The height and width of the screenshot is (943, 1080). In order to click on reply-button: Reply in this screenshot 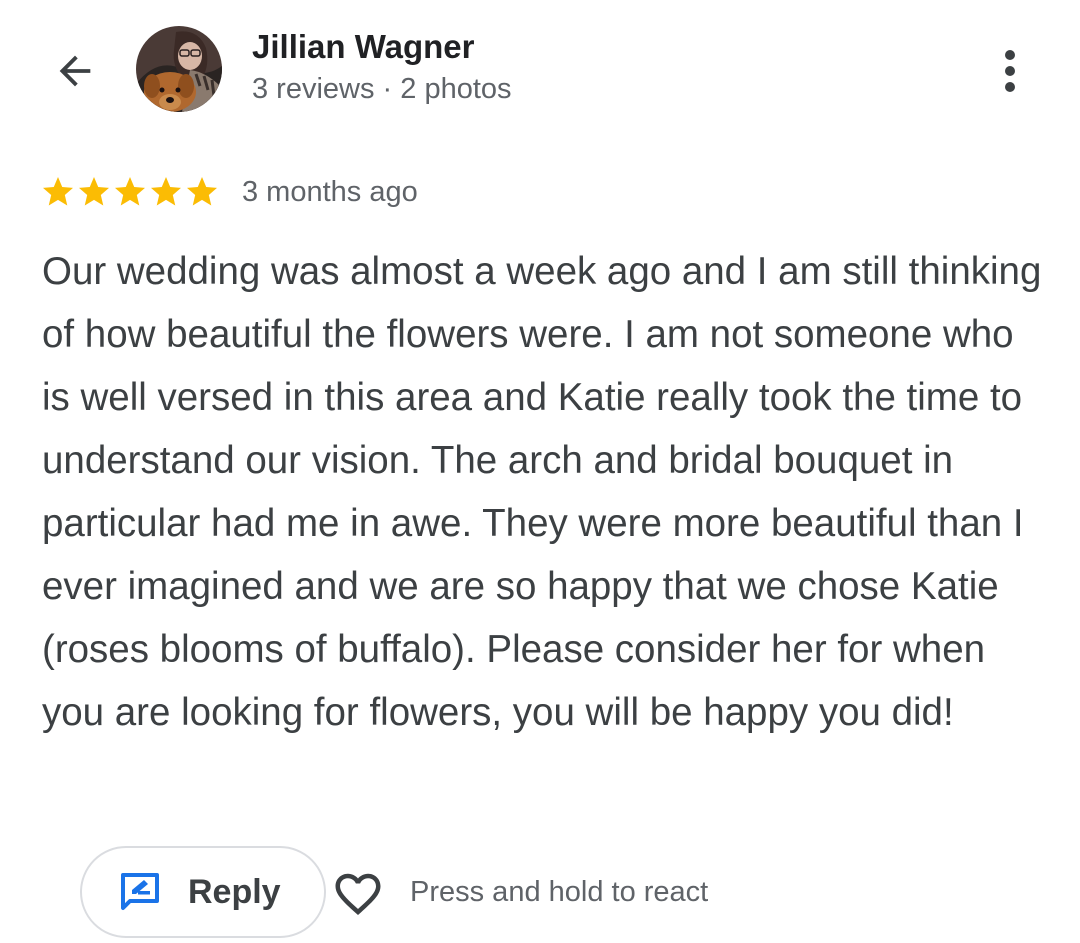, I will do `click(203, 892)`.